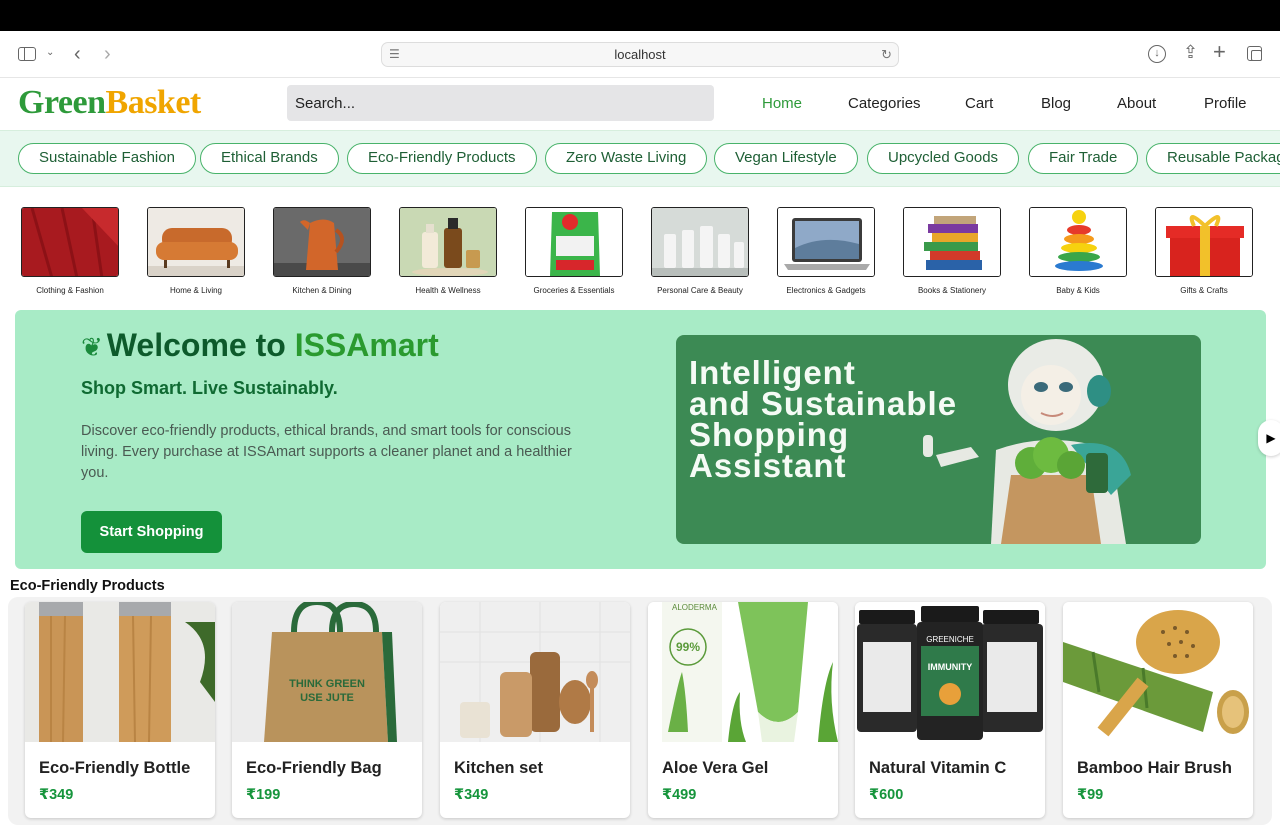  I want to click on hero-title-brand: ISSAmart, so click(366, 345).